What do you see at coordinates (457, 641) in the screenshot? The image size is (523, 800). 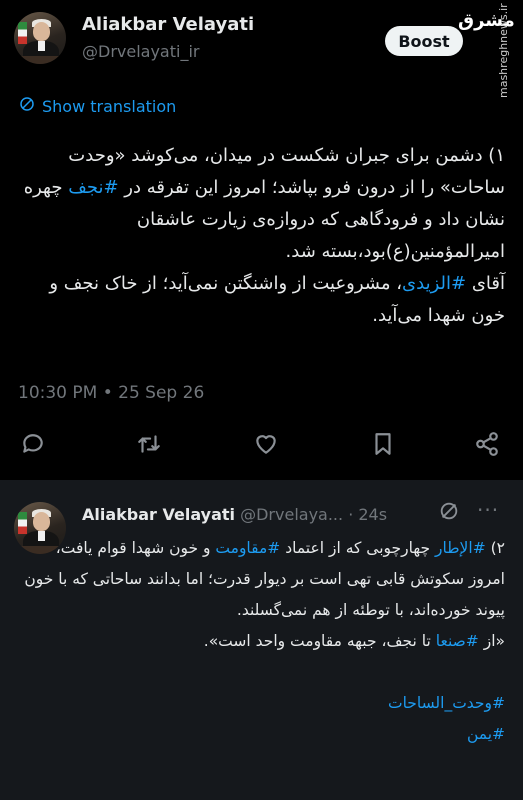 I see `hashtag-link: #صنعا` at bounding box center [457, 641].